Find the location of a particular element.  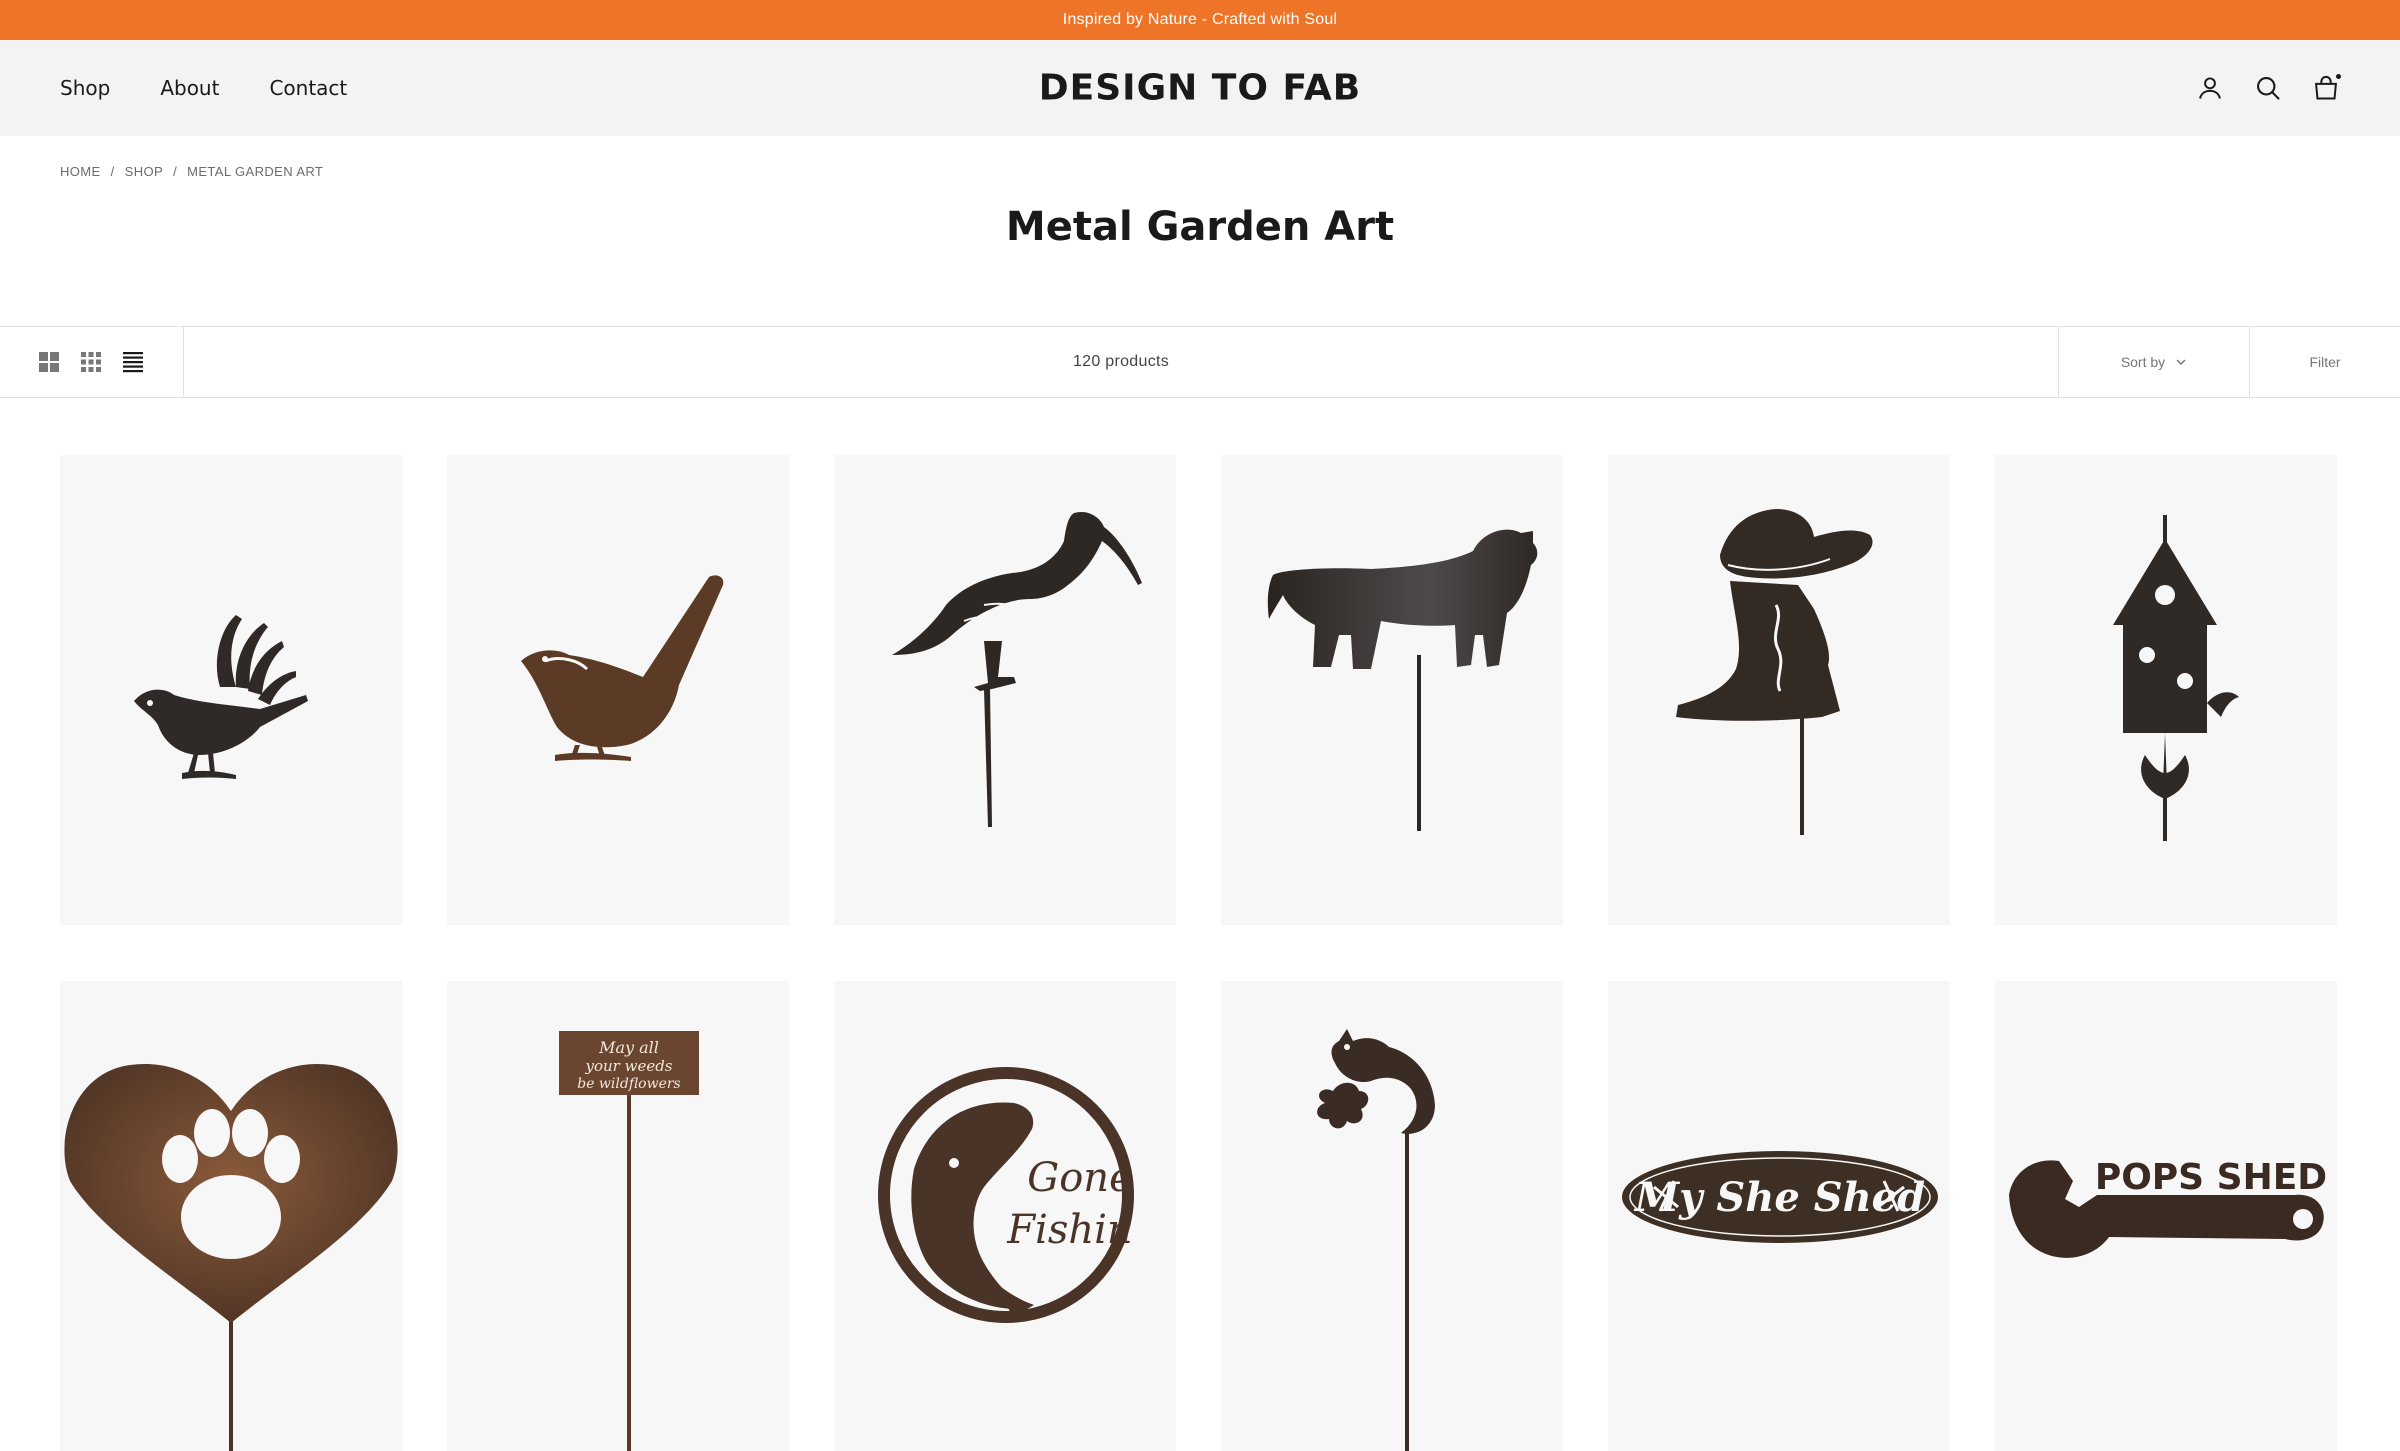

account-icon is located at coordinates (2210, 88).